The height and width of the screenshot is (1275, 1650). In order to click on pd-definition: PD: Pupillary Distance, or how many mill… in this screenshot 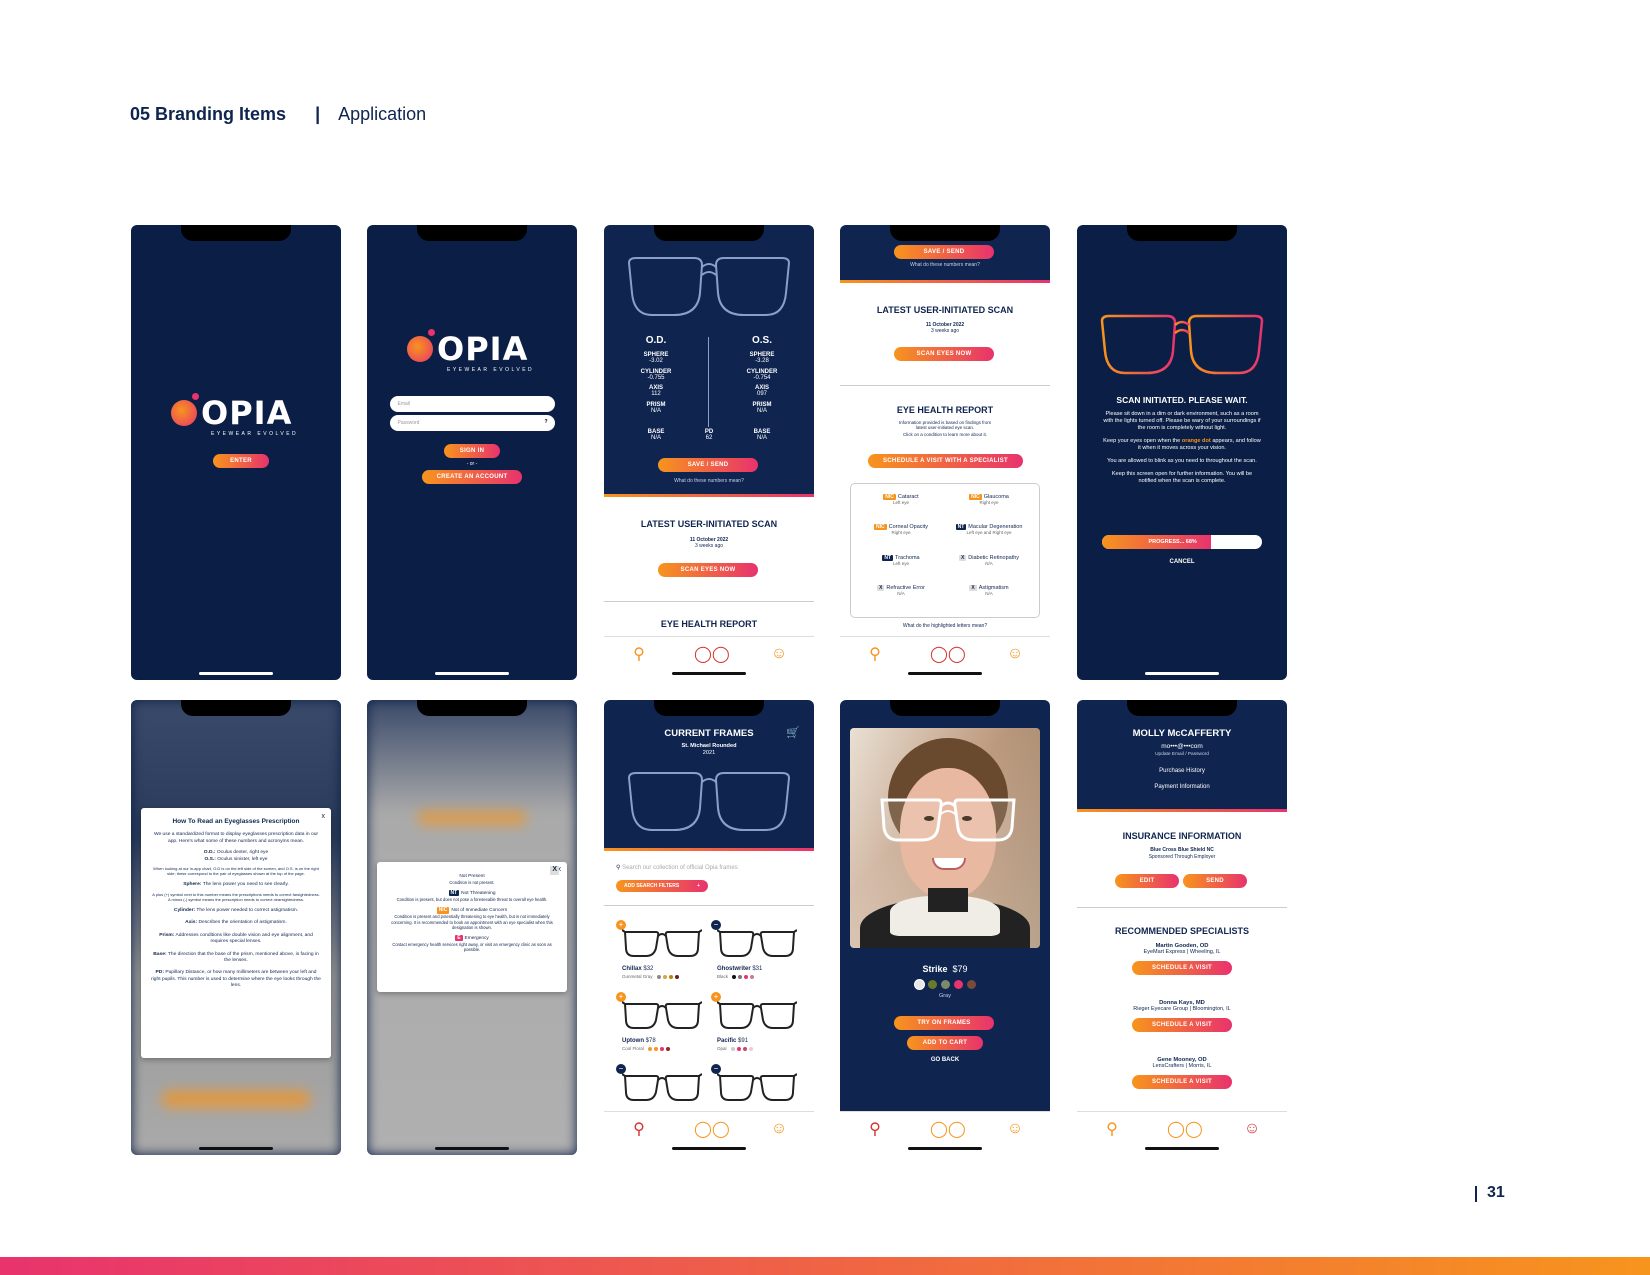, I will do `click(236, 979)`.